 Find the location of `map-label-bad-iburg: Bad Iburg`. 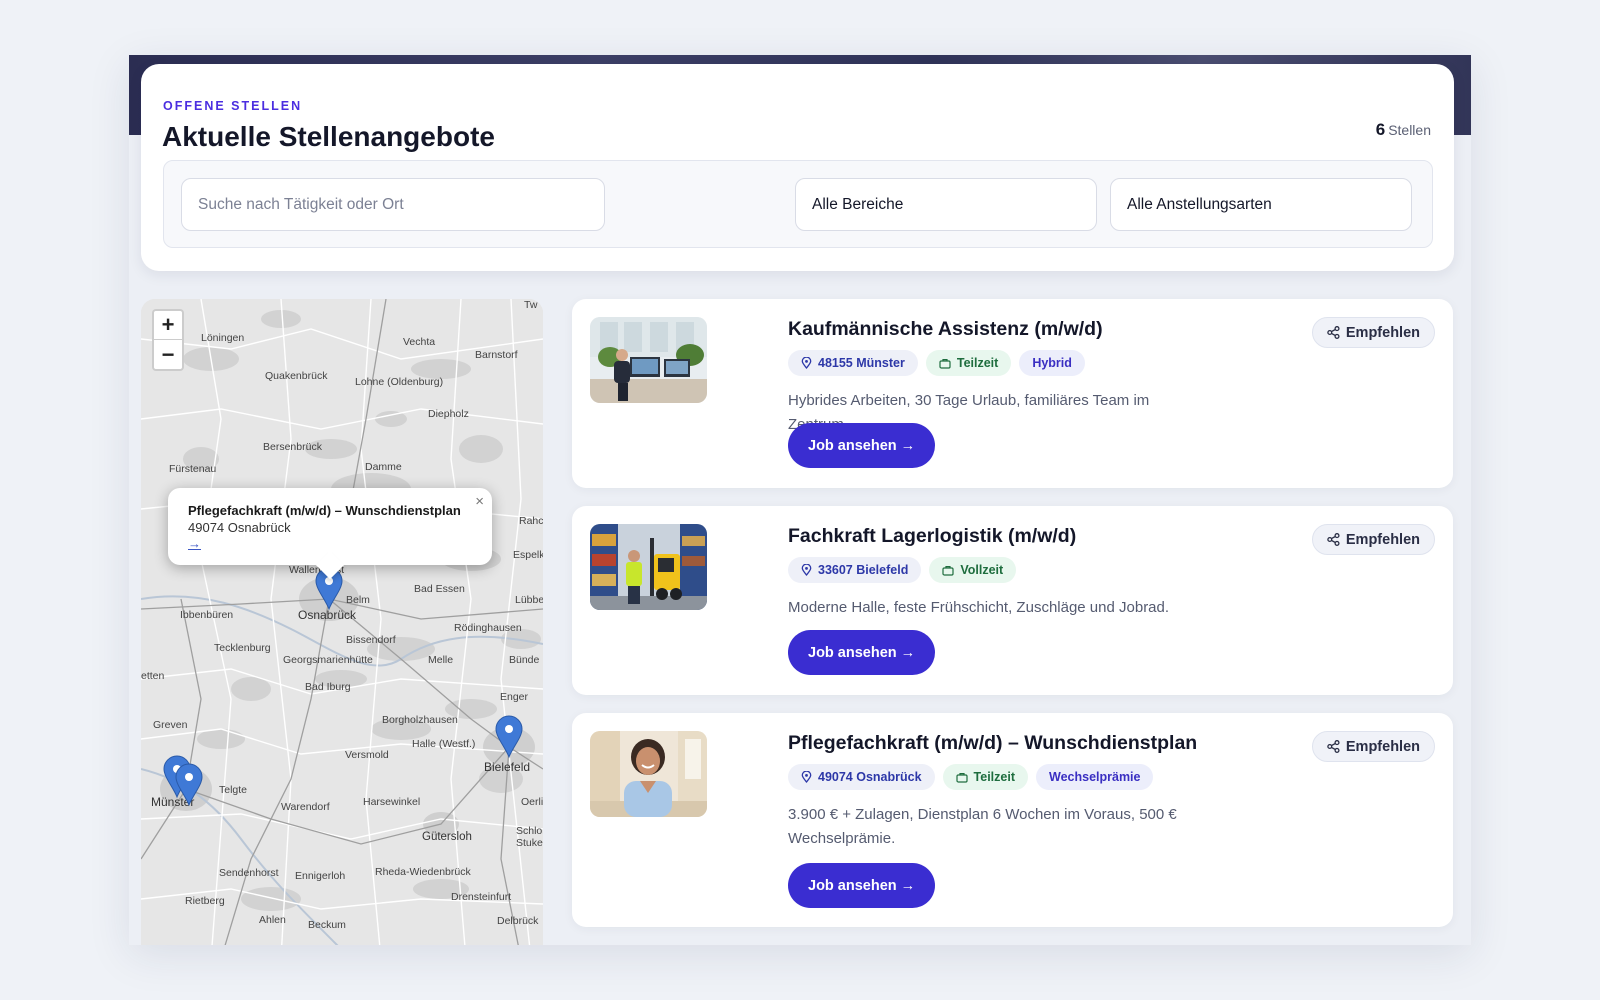

map-label-bad-iburg: Bad Iburg is located at coordinates (328, 687).